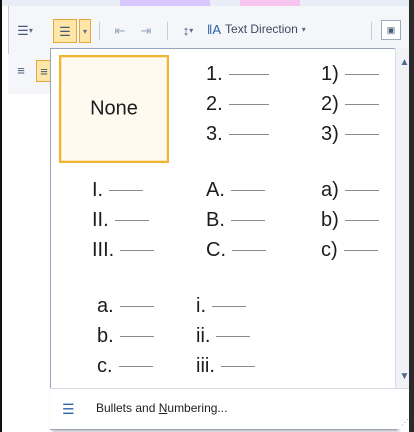 The image size is (414, 432). I want to click on list-item: II., so click(120, 220).